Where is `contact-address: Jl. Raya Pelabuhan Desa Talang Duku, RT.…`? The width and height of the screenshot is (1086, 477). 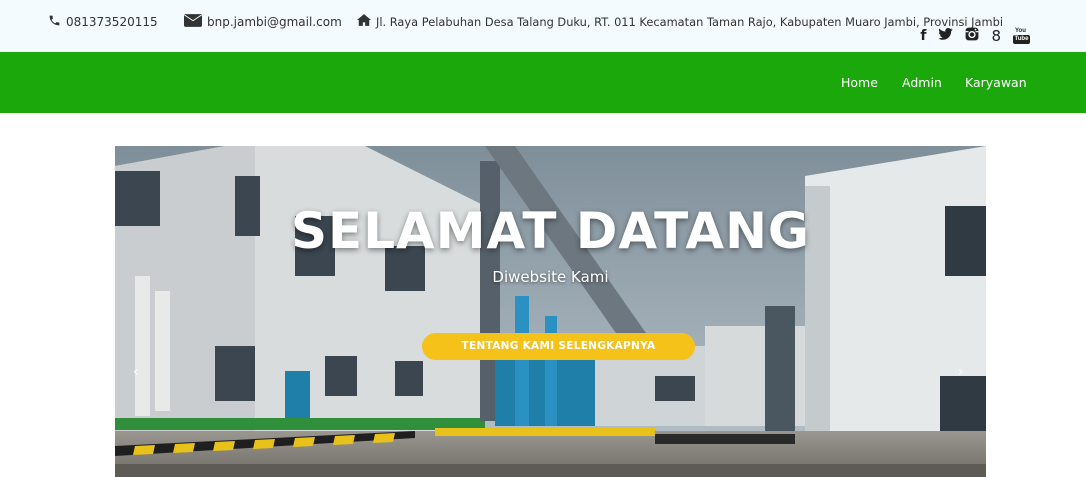 contact-address: Jl. Raya Pelabuhan Desa Talang Duku, RT.… is located at coordinates (680, 21).